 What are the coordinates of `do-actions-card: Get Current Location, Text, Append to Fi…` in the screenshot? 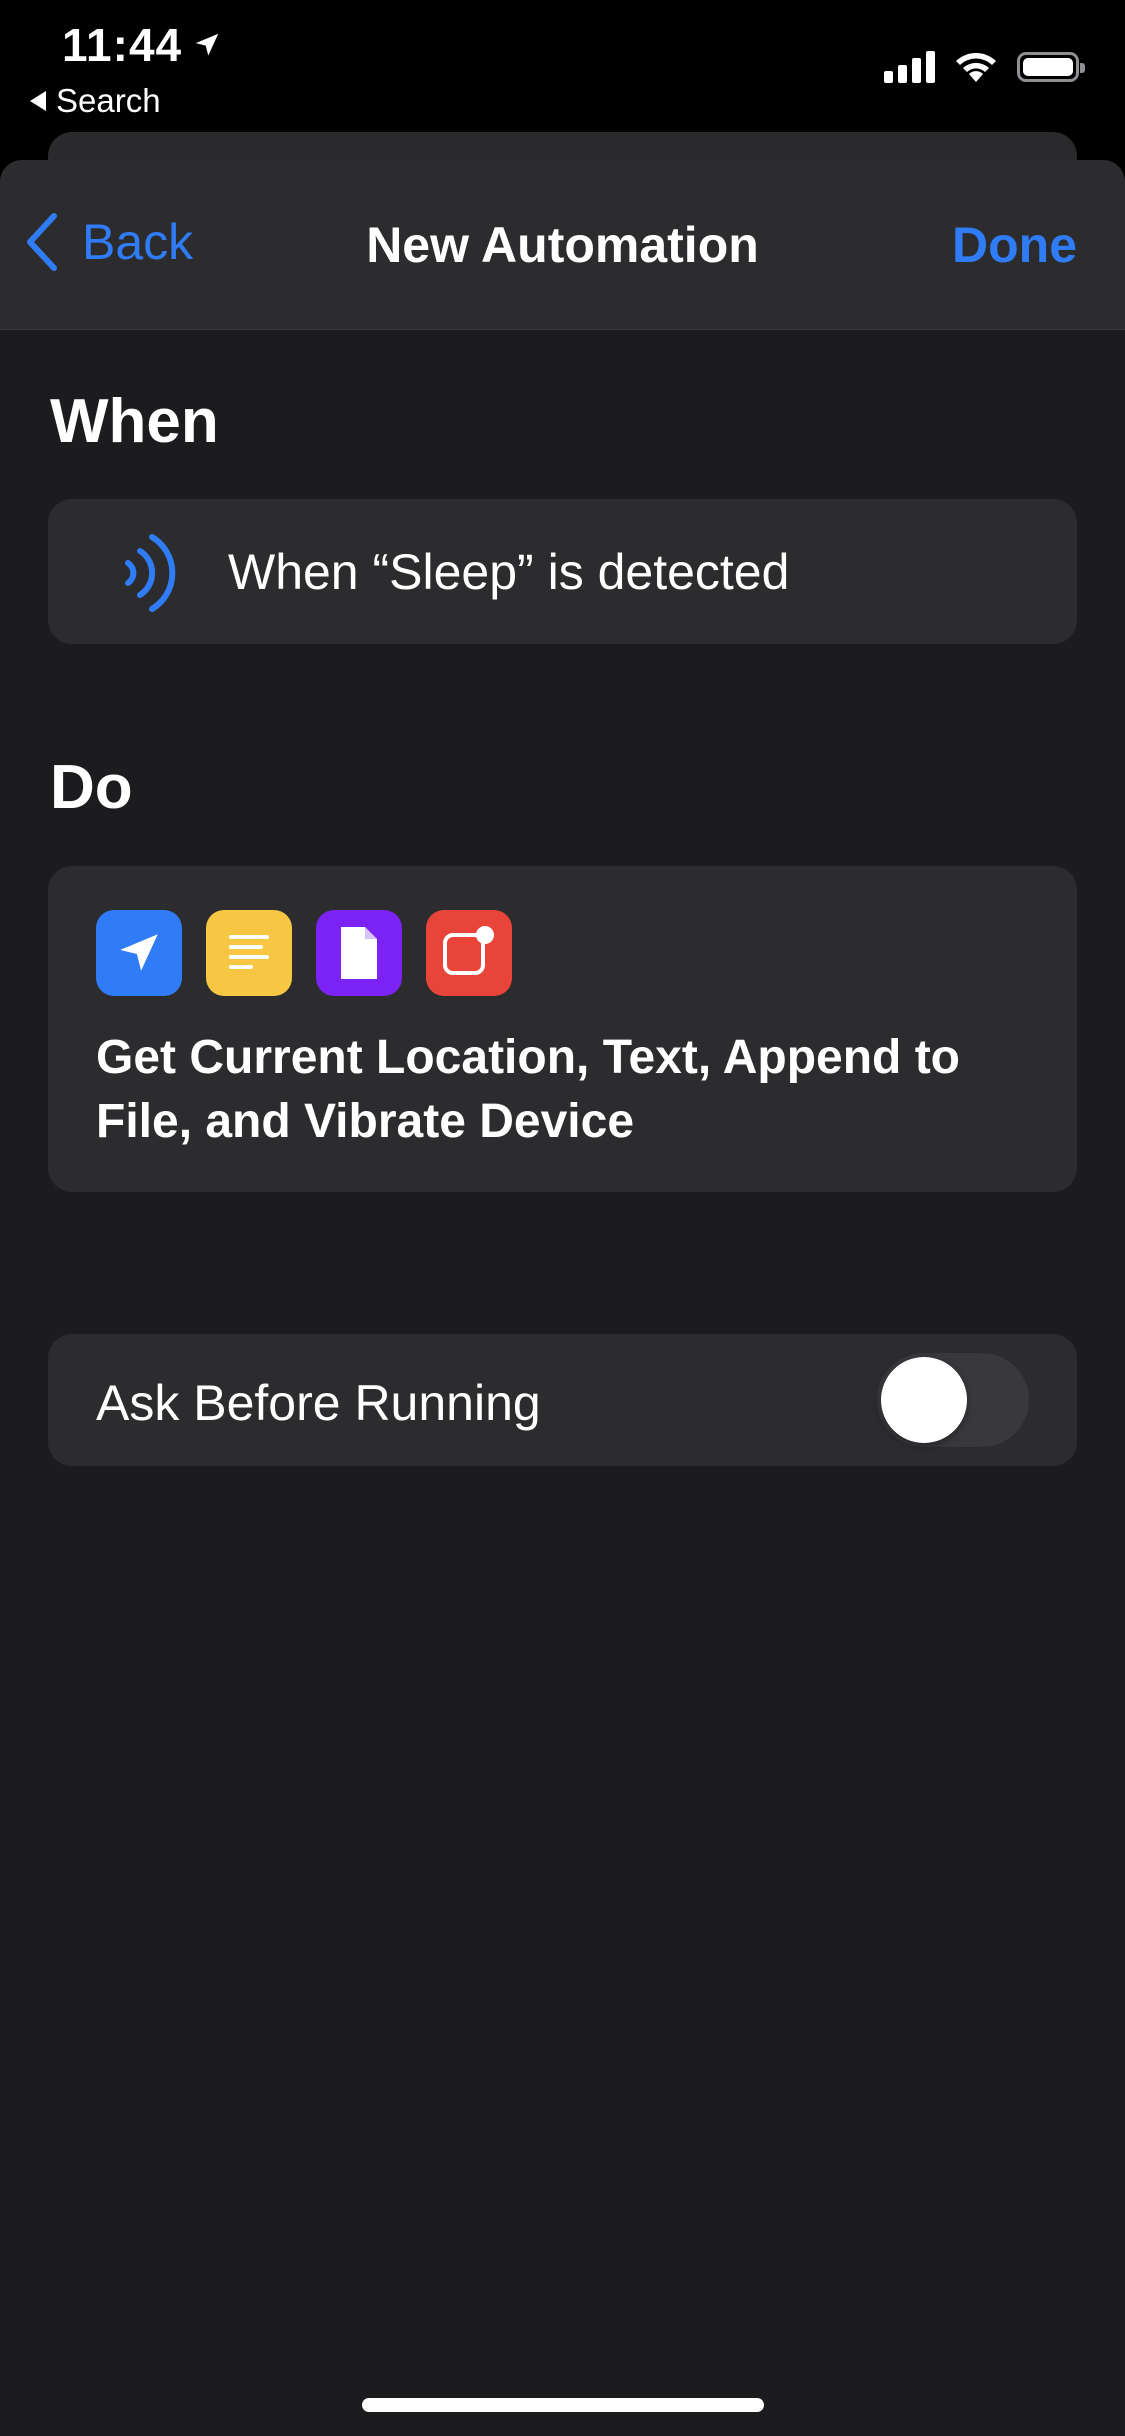 It's located at (562, 1029).